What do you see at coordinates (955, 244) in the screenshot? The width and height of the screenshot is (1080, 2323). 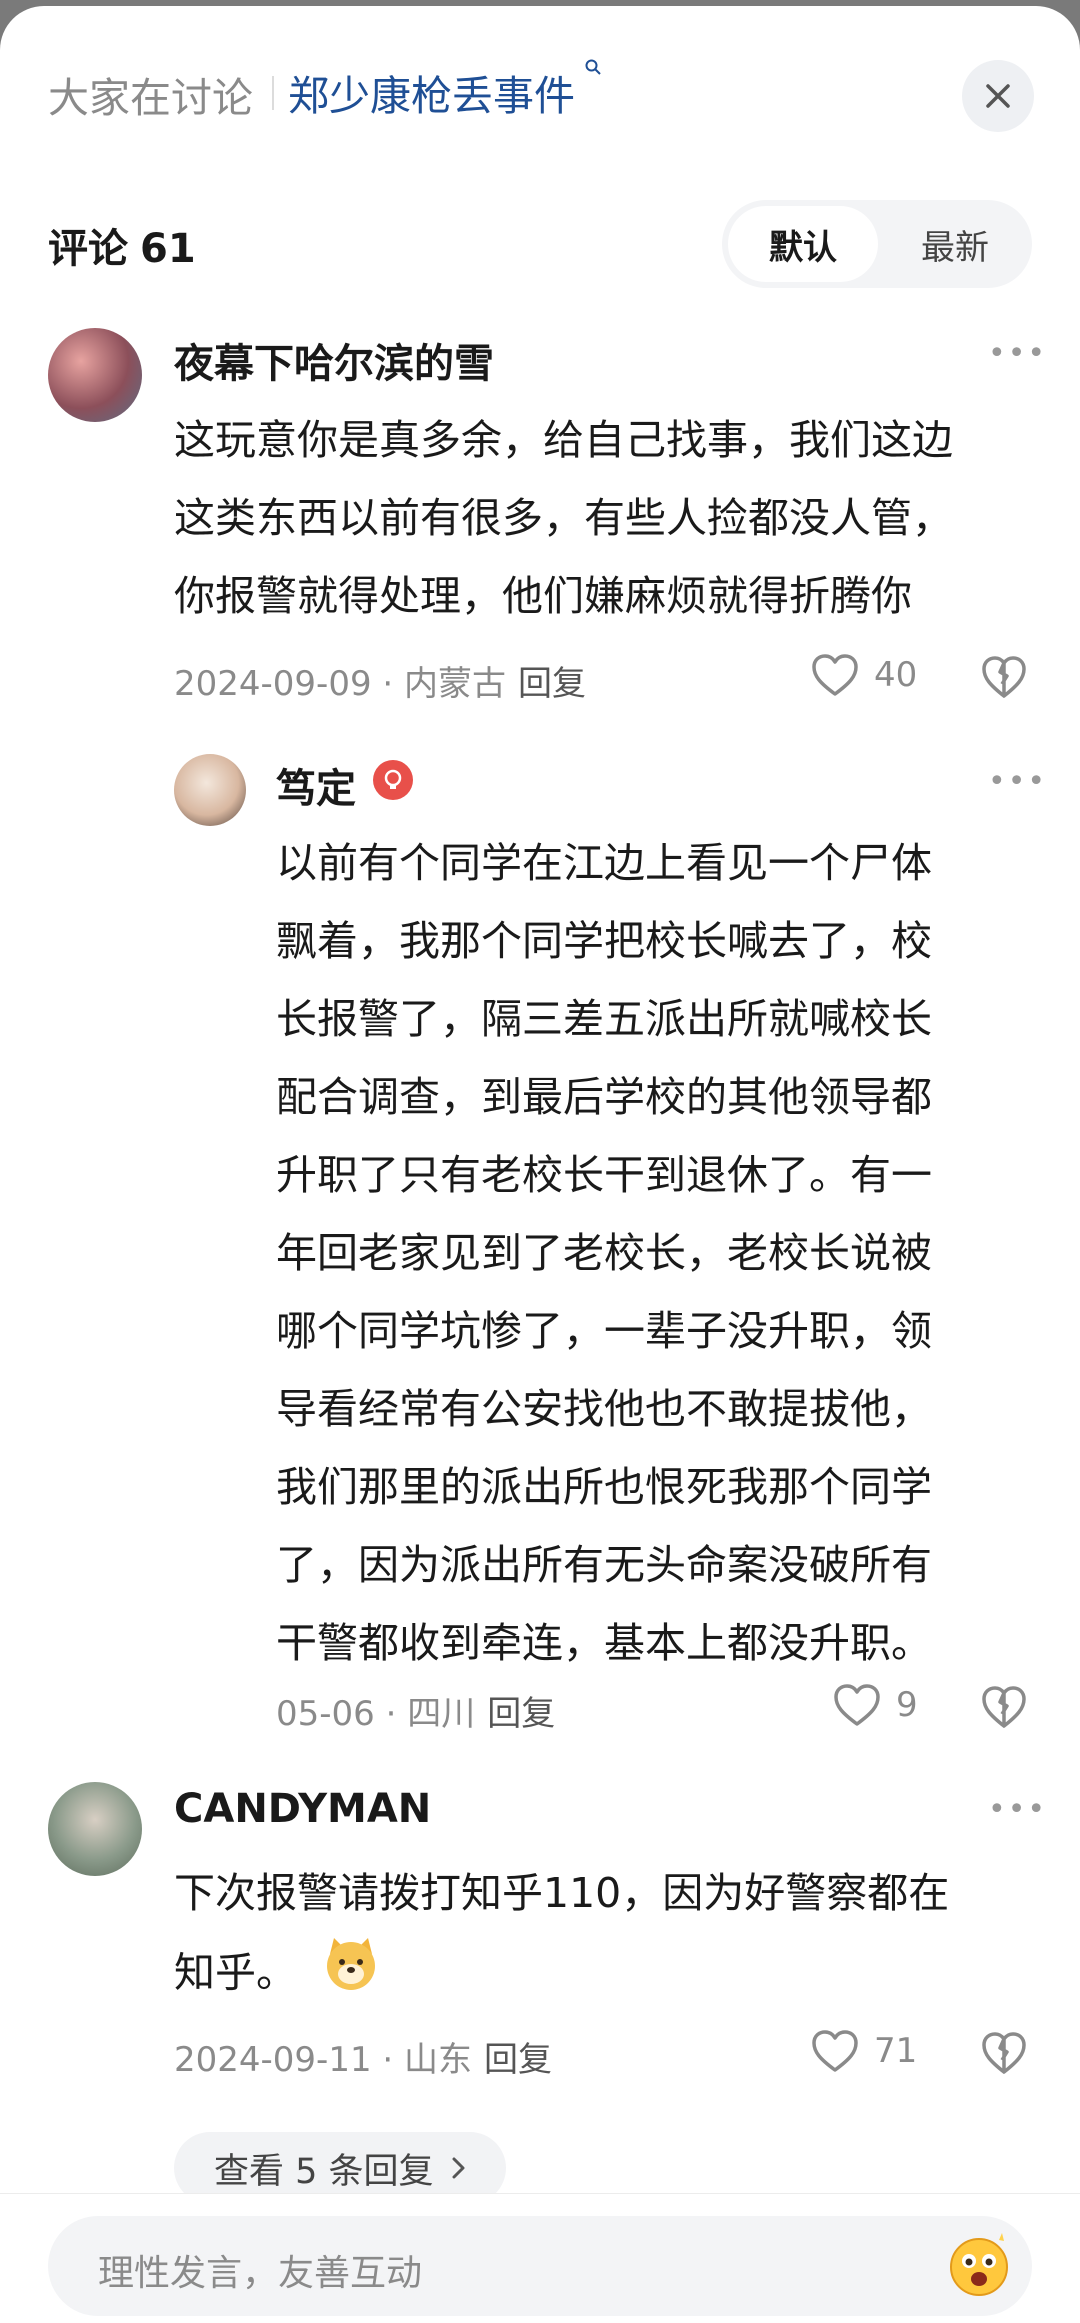 I see `tab-latest: 最新` at bounding box center [955, 244].